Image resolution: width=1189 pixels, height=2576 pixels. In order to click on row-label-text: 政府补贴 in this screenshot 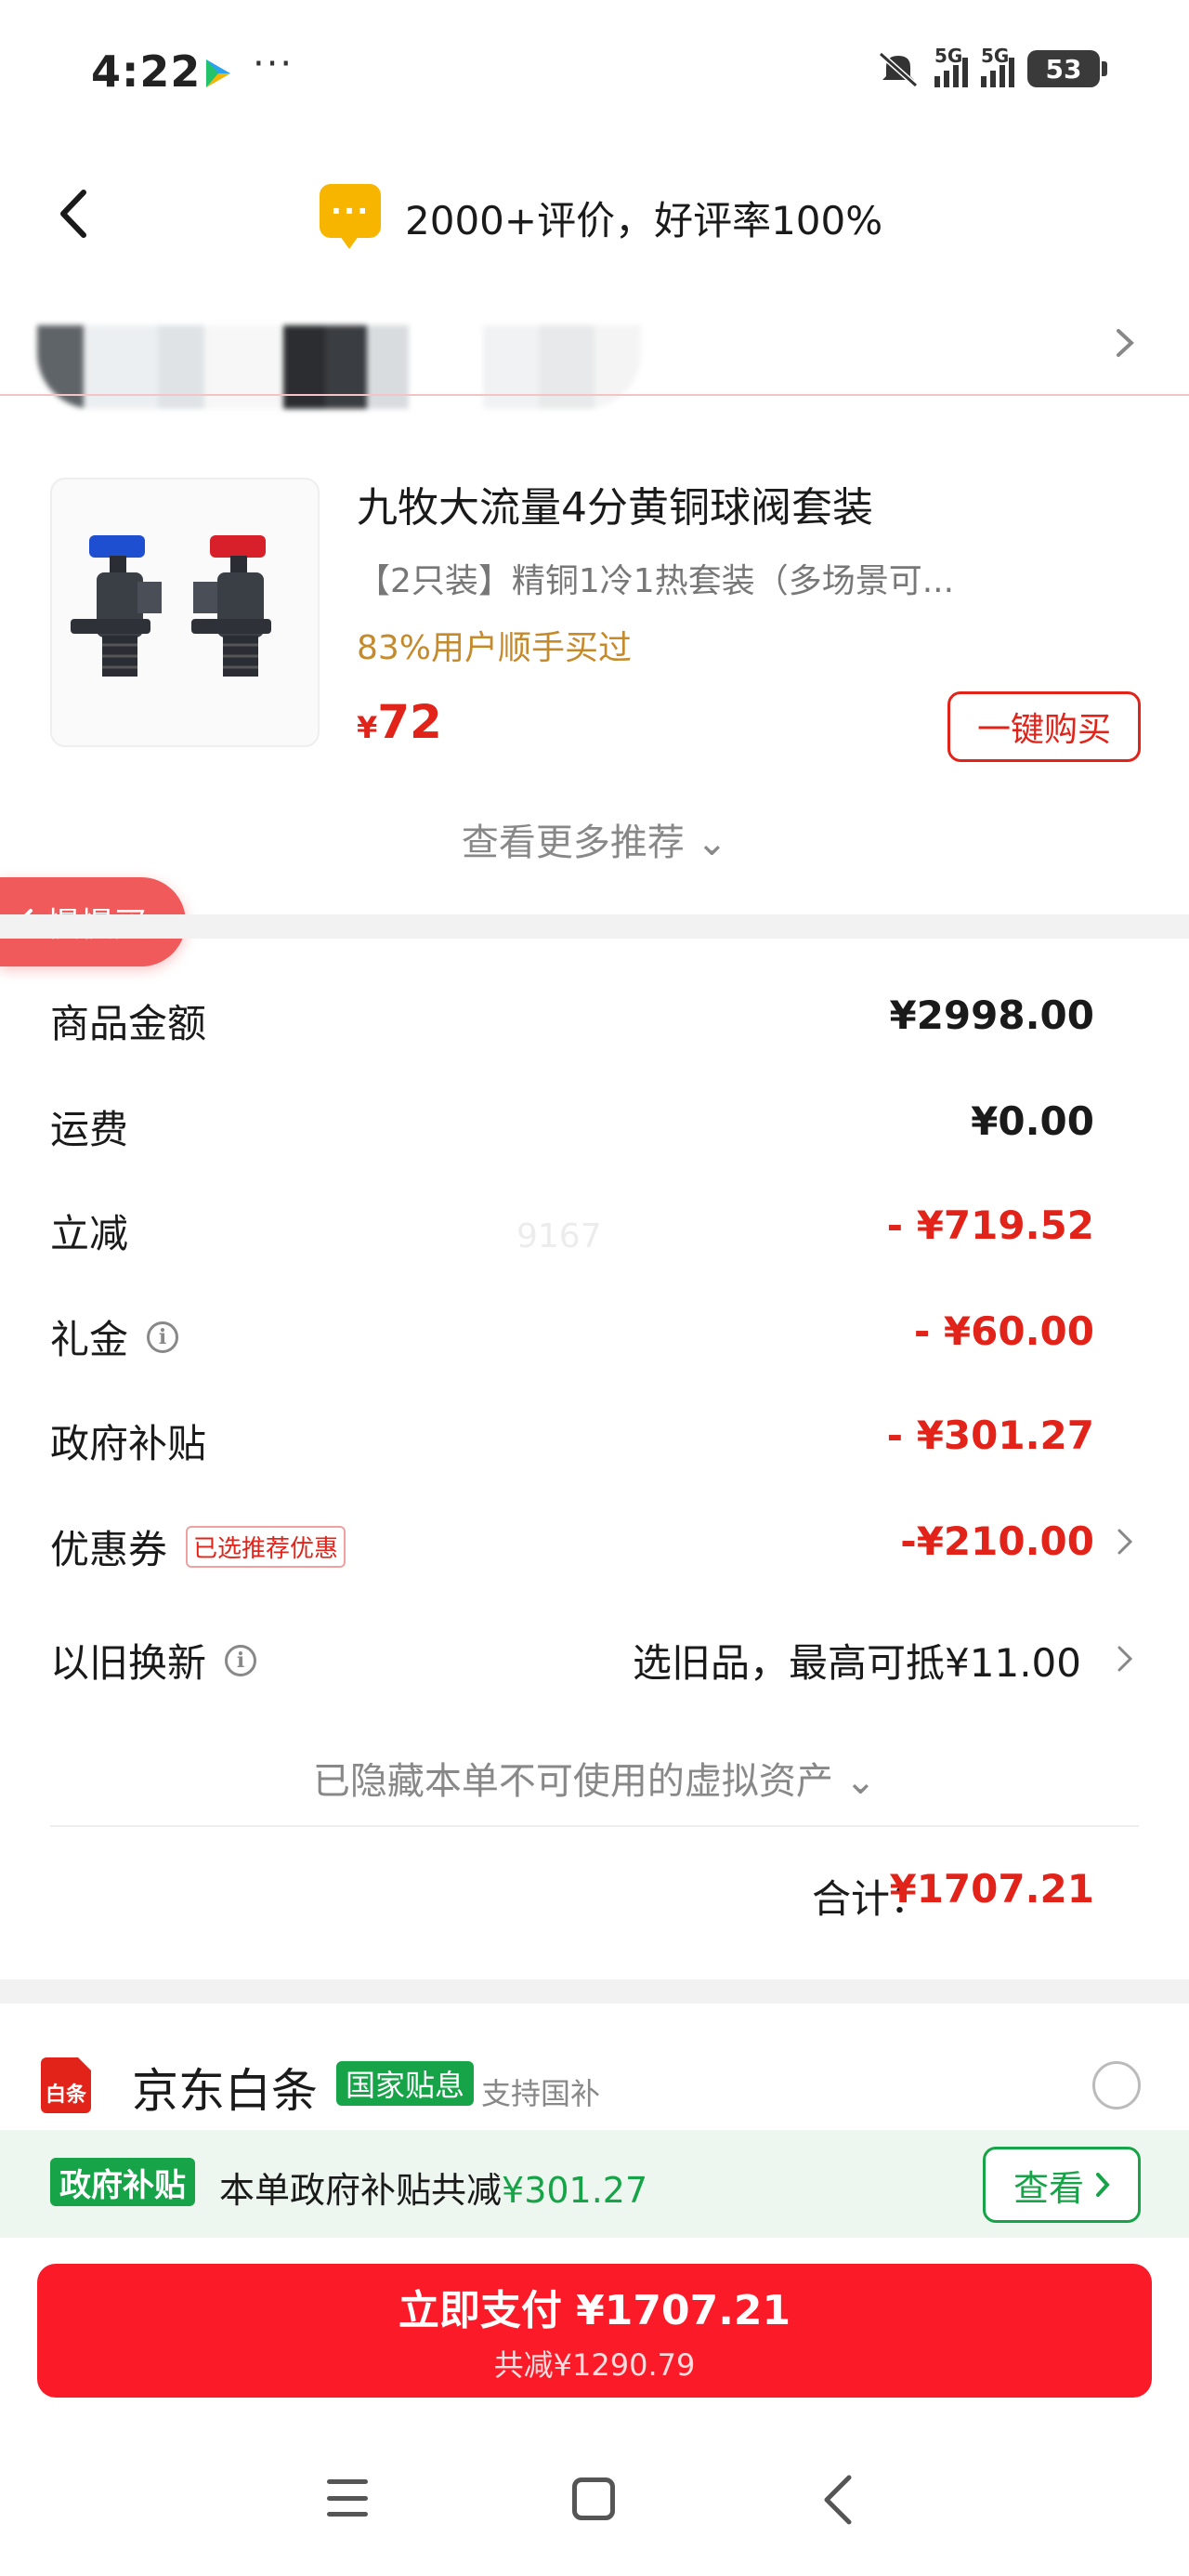, I will do `click(128, 1443)`.